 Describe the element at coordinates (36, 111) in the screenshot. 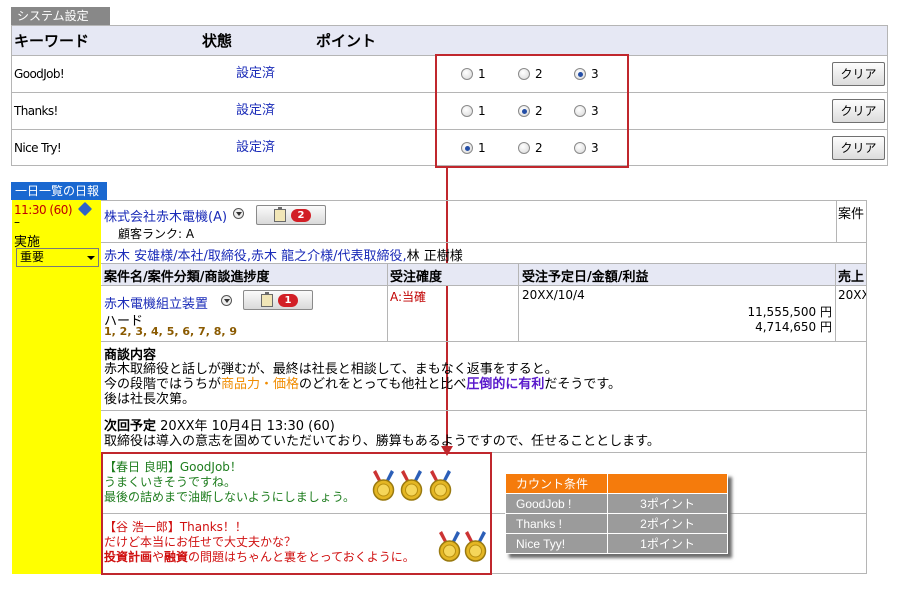

I see `keyword-label: Thanks!` at that location.